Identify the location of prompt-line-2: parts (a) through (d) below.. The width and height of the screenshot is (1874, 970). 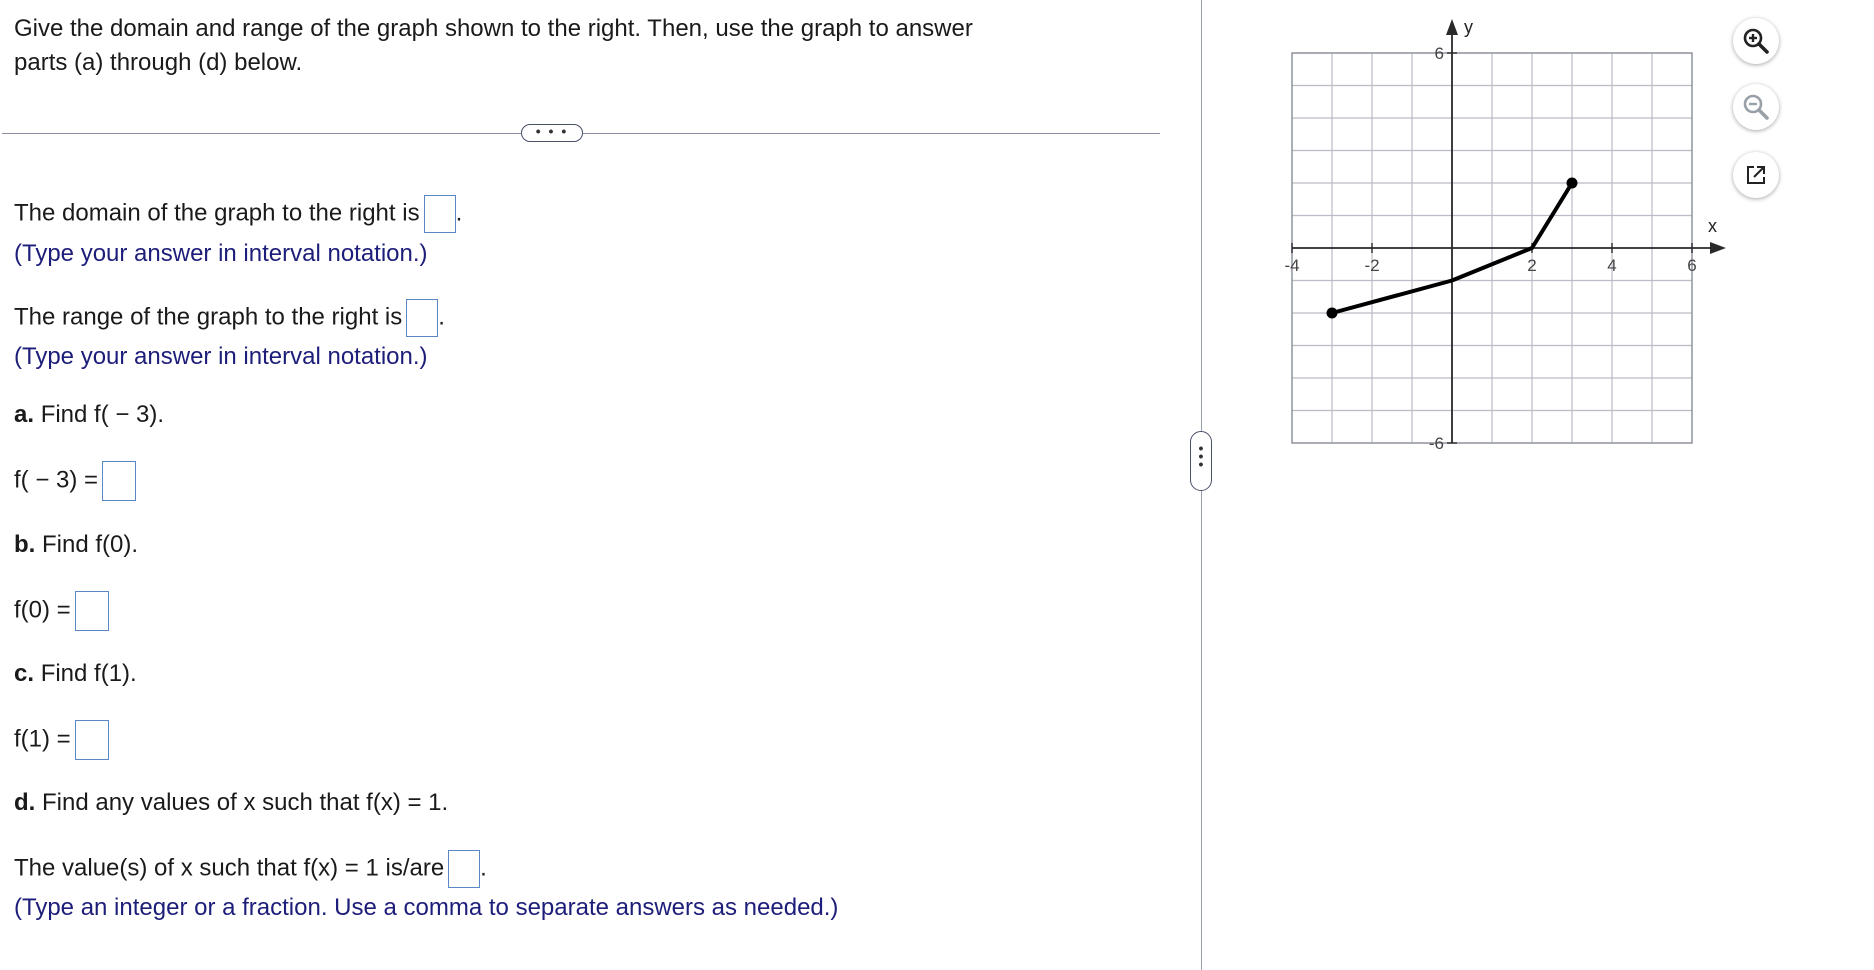
(158, 62).